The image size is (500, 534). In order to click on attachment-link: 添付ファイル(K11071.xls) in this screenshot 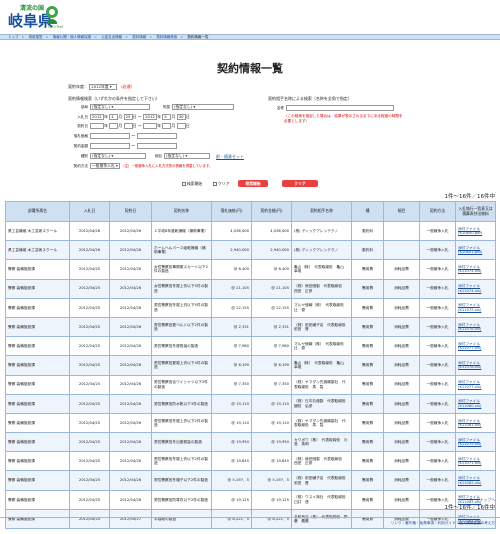, I will do `click(469, 461)`.